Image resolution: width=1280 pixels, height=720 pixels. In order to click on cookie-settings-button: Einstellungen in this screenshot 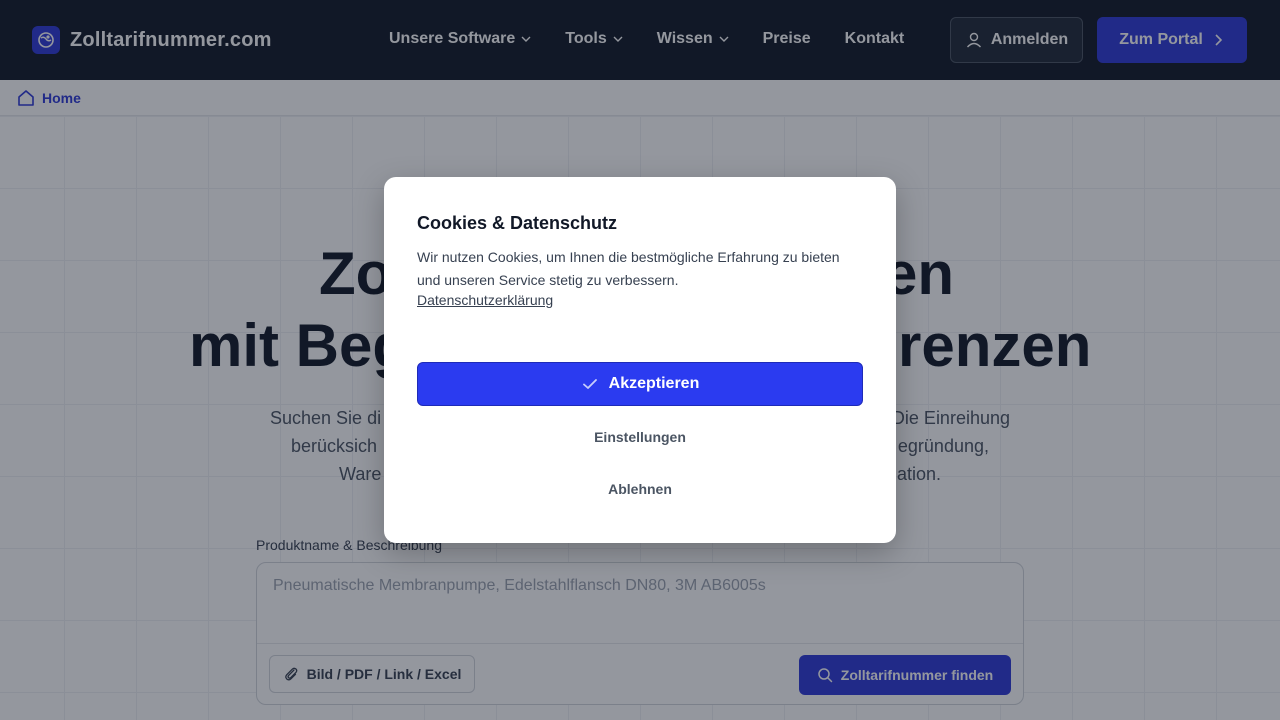, I will do `click(640, 437)`.